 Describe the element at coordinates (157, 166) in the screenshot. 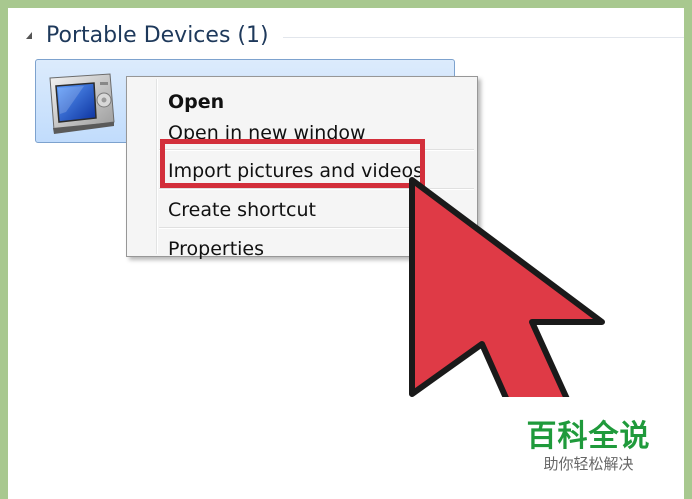

I see `menu-gutter` at that location.